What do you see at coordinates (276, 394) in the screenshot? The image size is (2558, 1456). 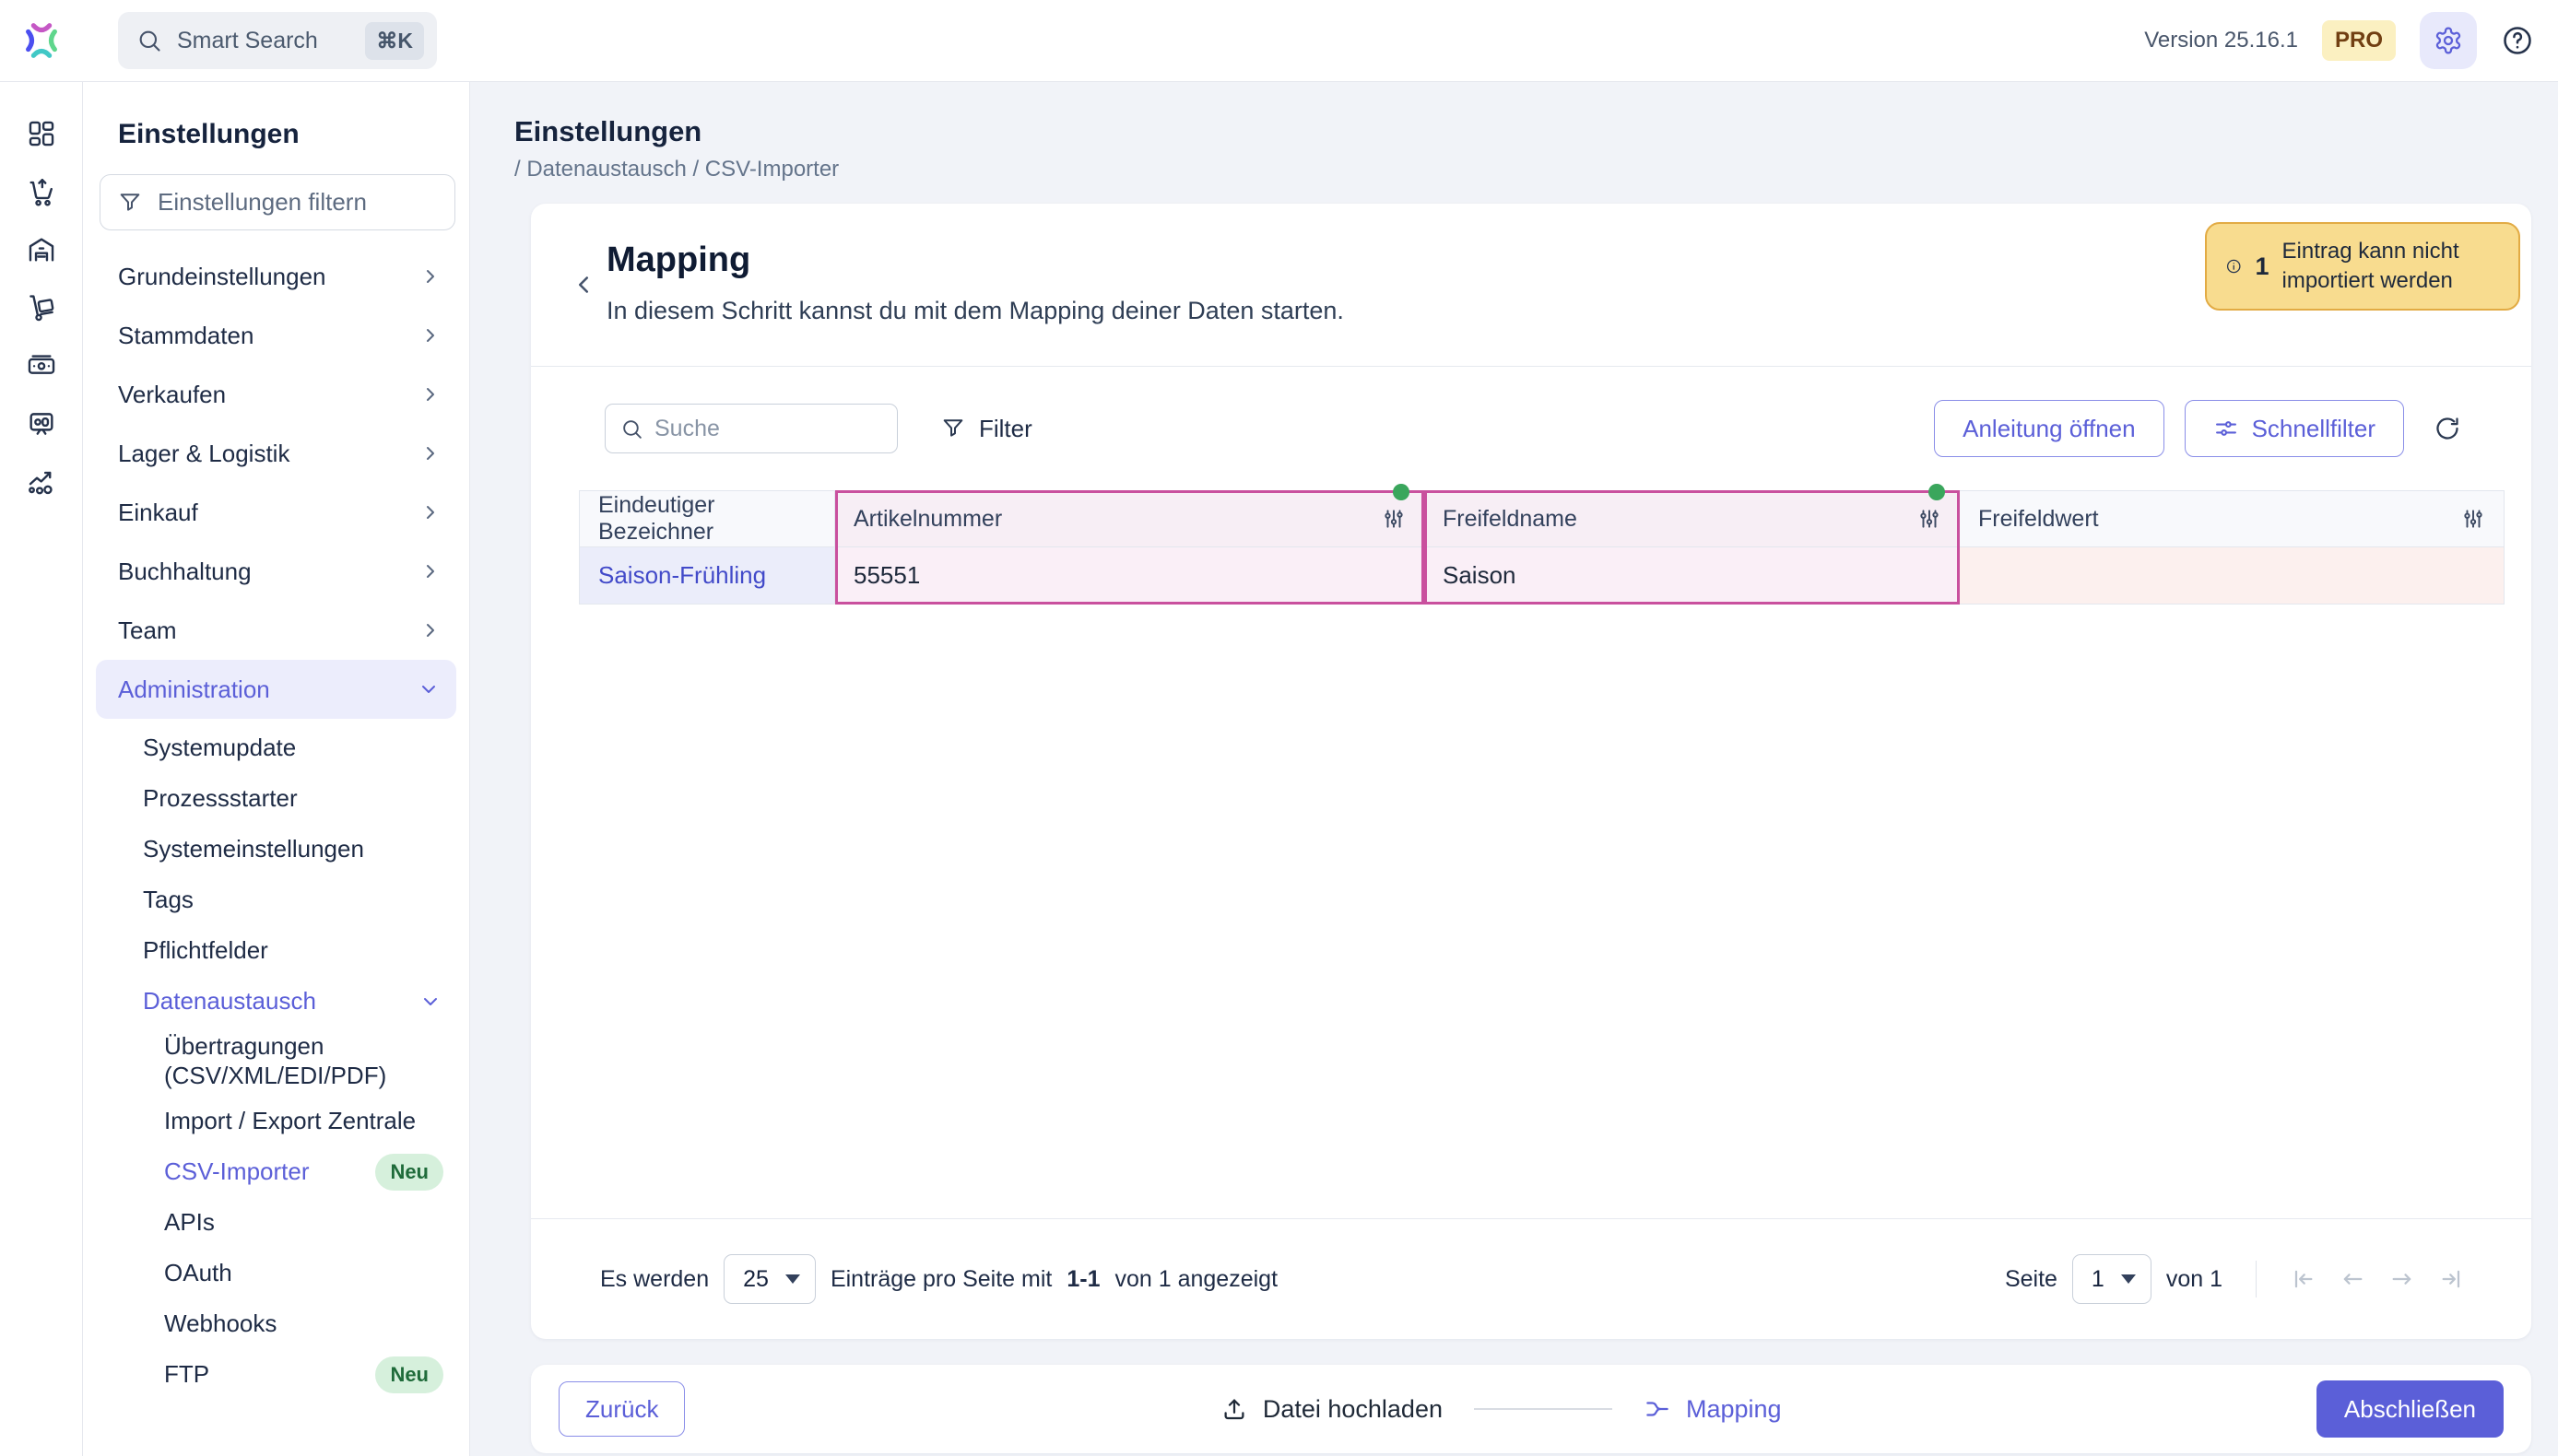 I see `sidebar-item-verkaufen: Verkaufen` at bounding box center [276, 394].